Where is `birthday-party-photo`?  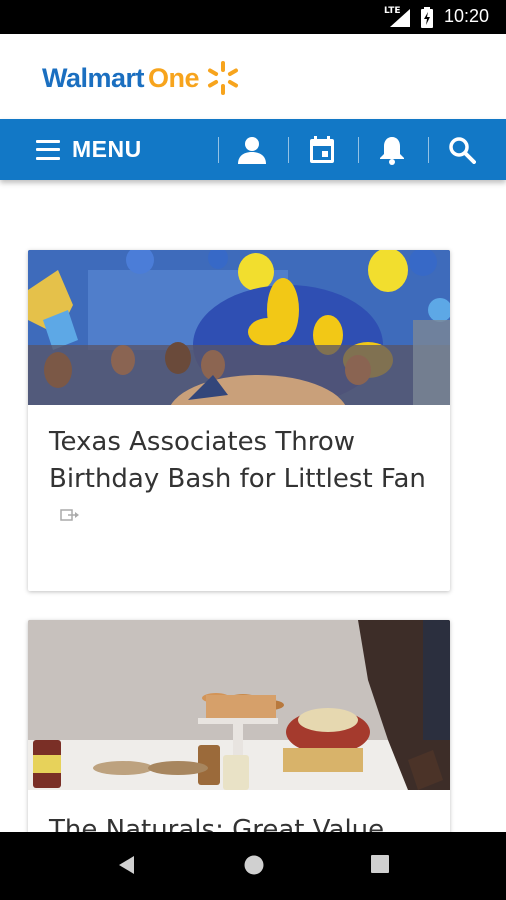 birthday-party-photo is located at coordinates (239, 327).